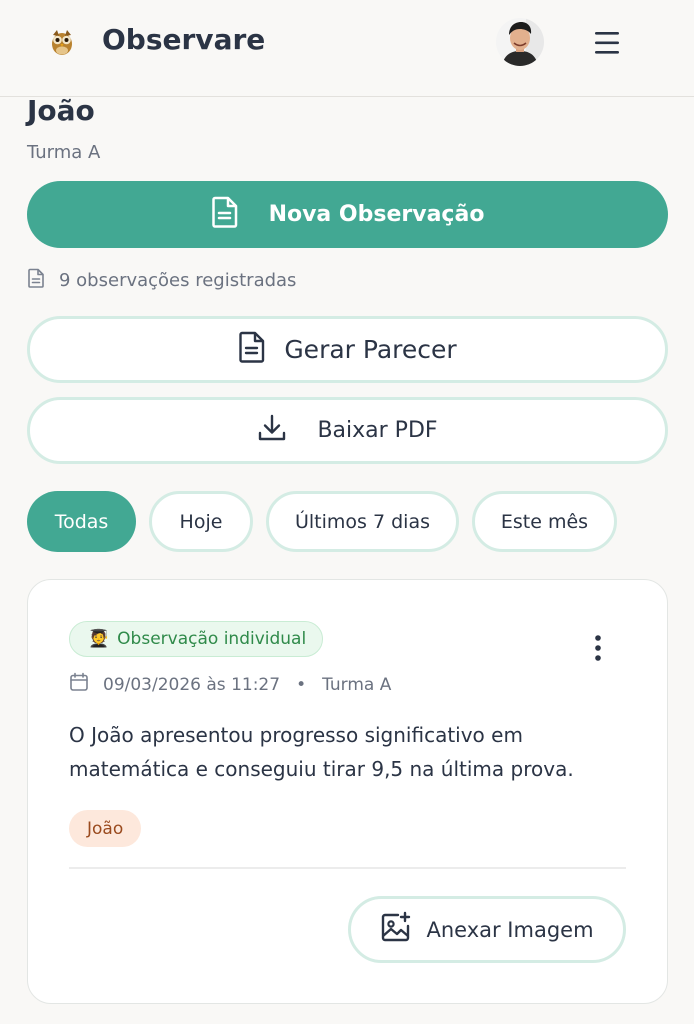  I want to click on owl-logo-icon, so click(62, 42).